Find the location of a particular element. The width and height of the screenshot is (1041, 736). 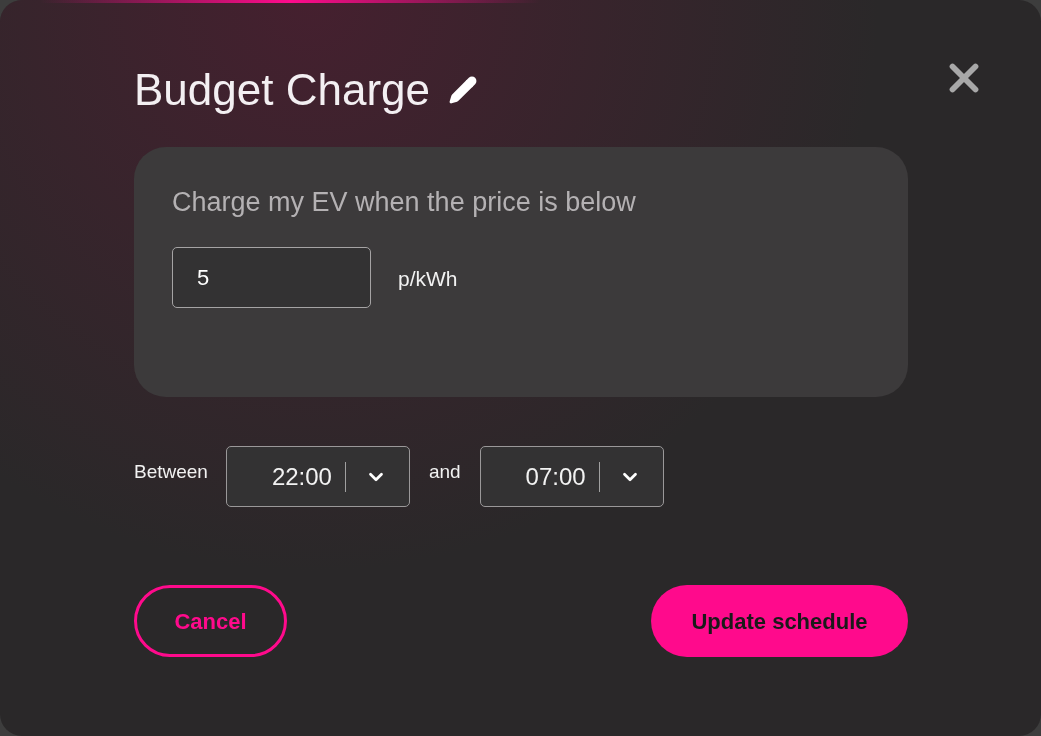

time-select: 07:00 is located at coordinates (571, 476).